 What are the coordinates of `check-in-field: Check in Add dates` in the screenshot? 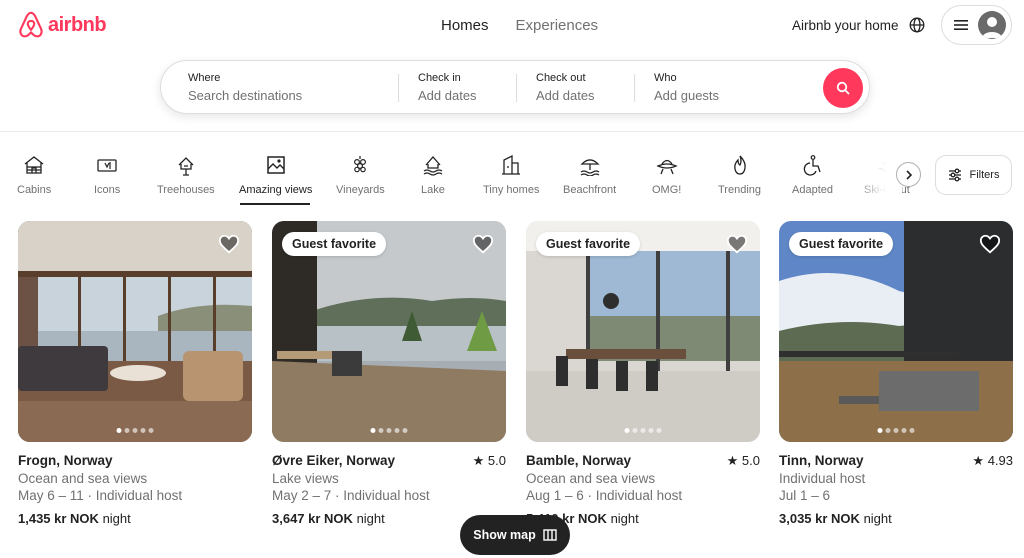 It's located at (447, 87).